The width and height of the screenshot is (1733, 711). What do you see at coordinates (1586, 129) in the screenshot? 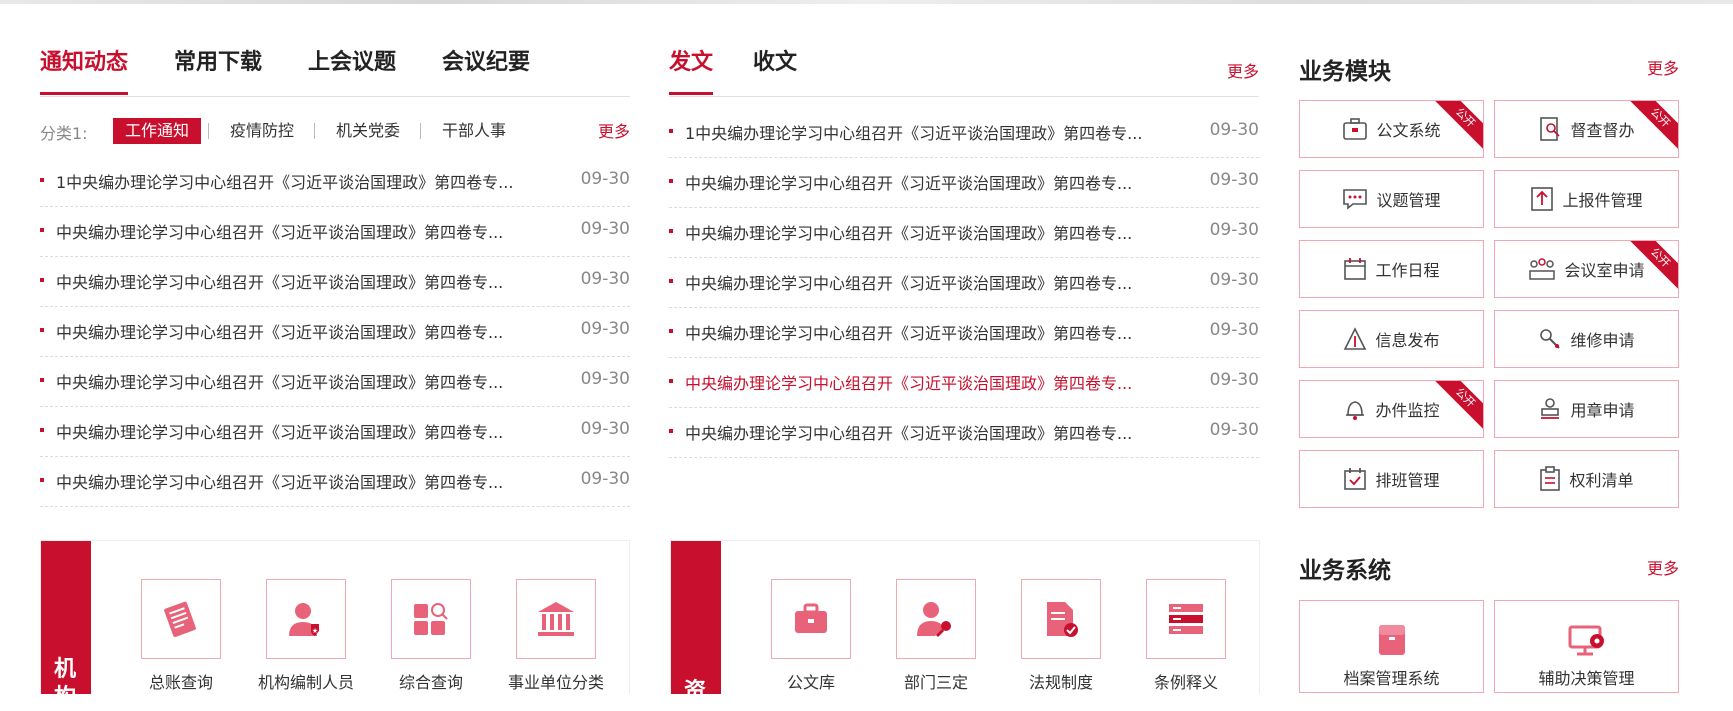
I see `module-supervise: 督查督办 公开` at bounding box center [1586, 129].